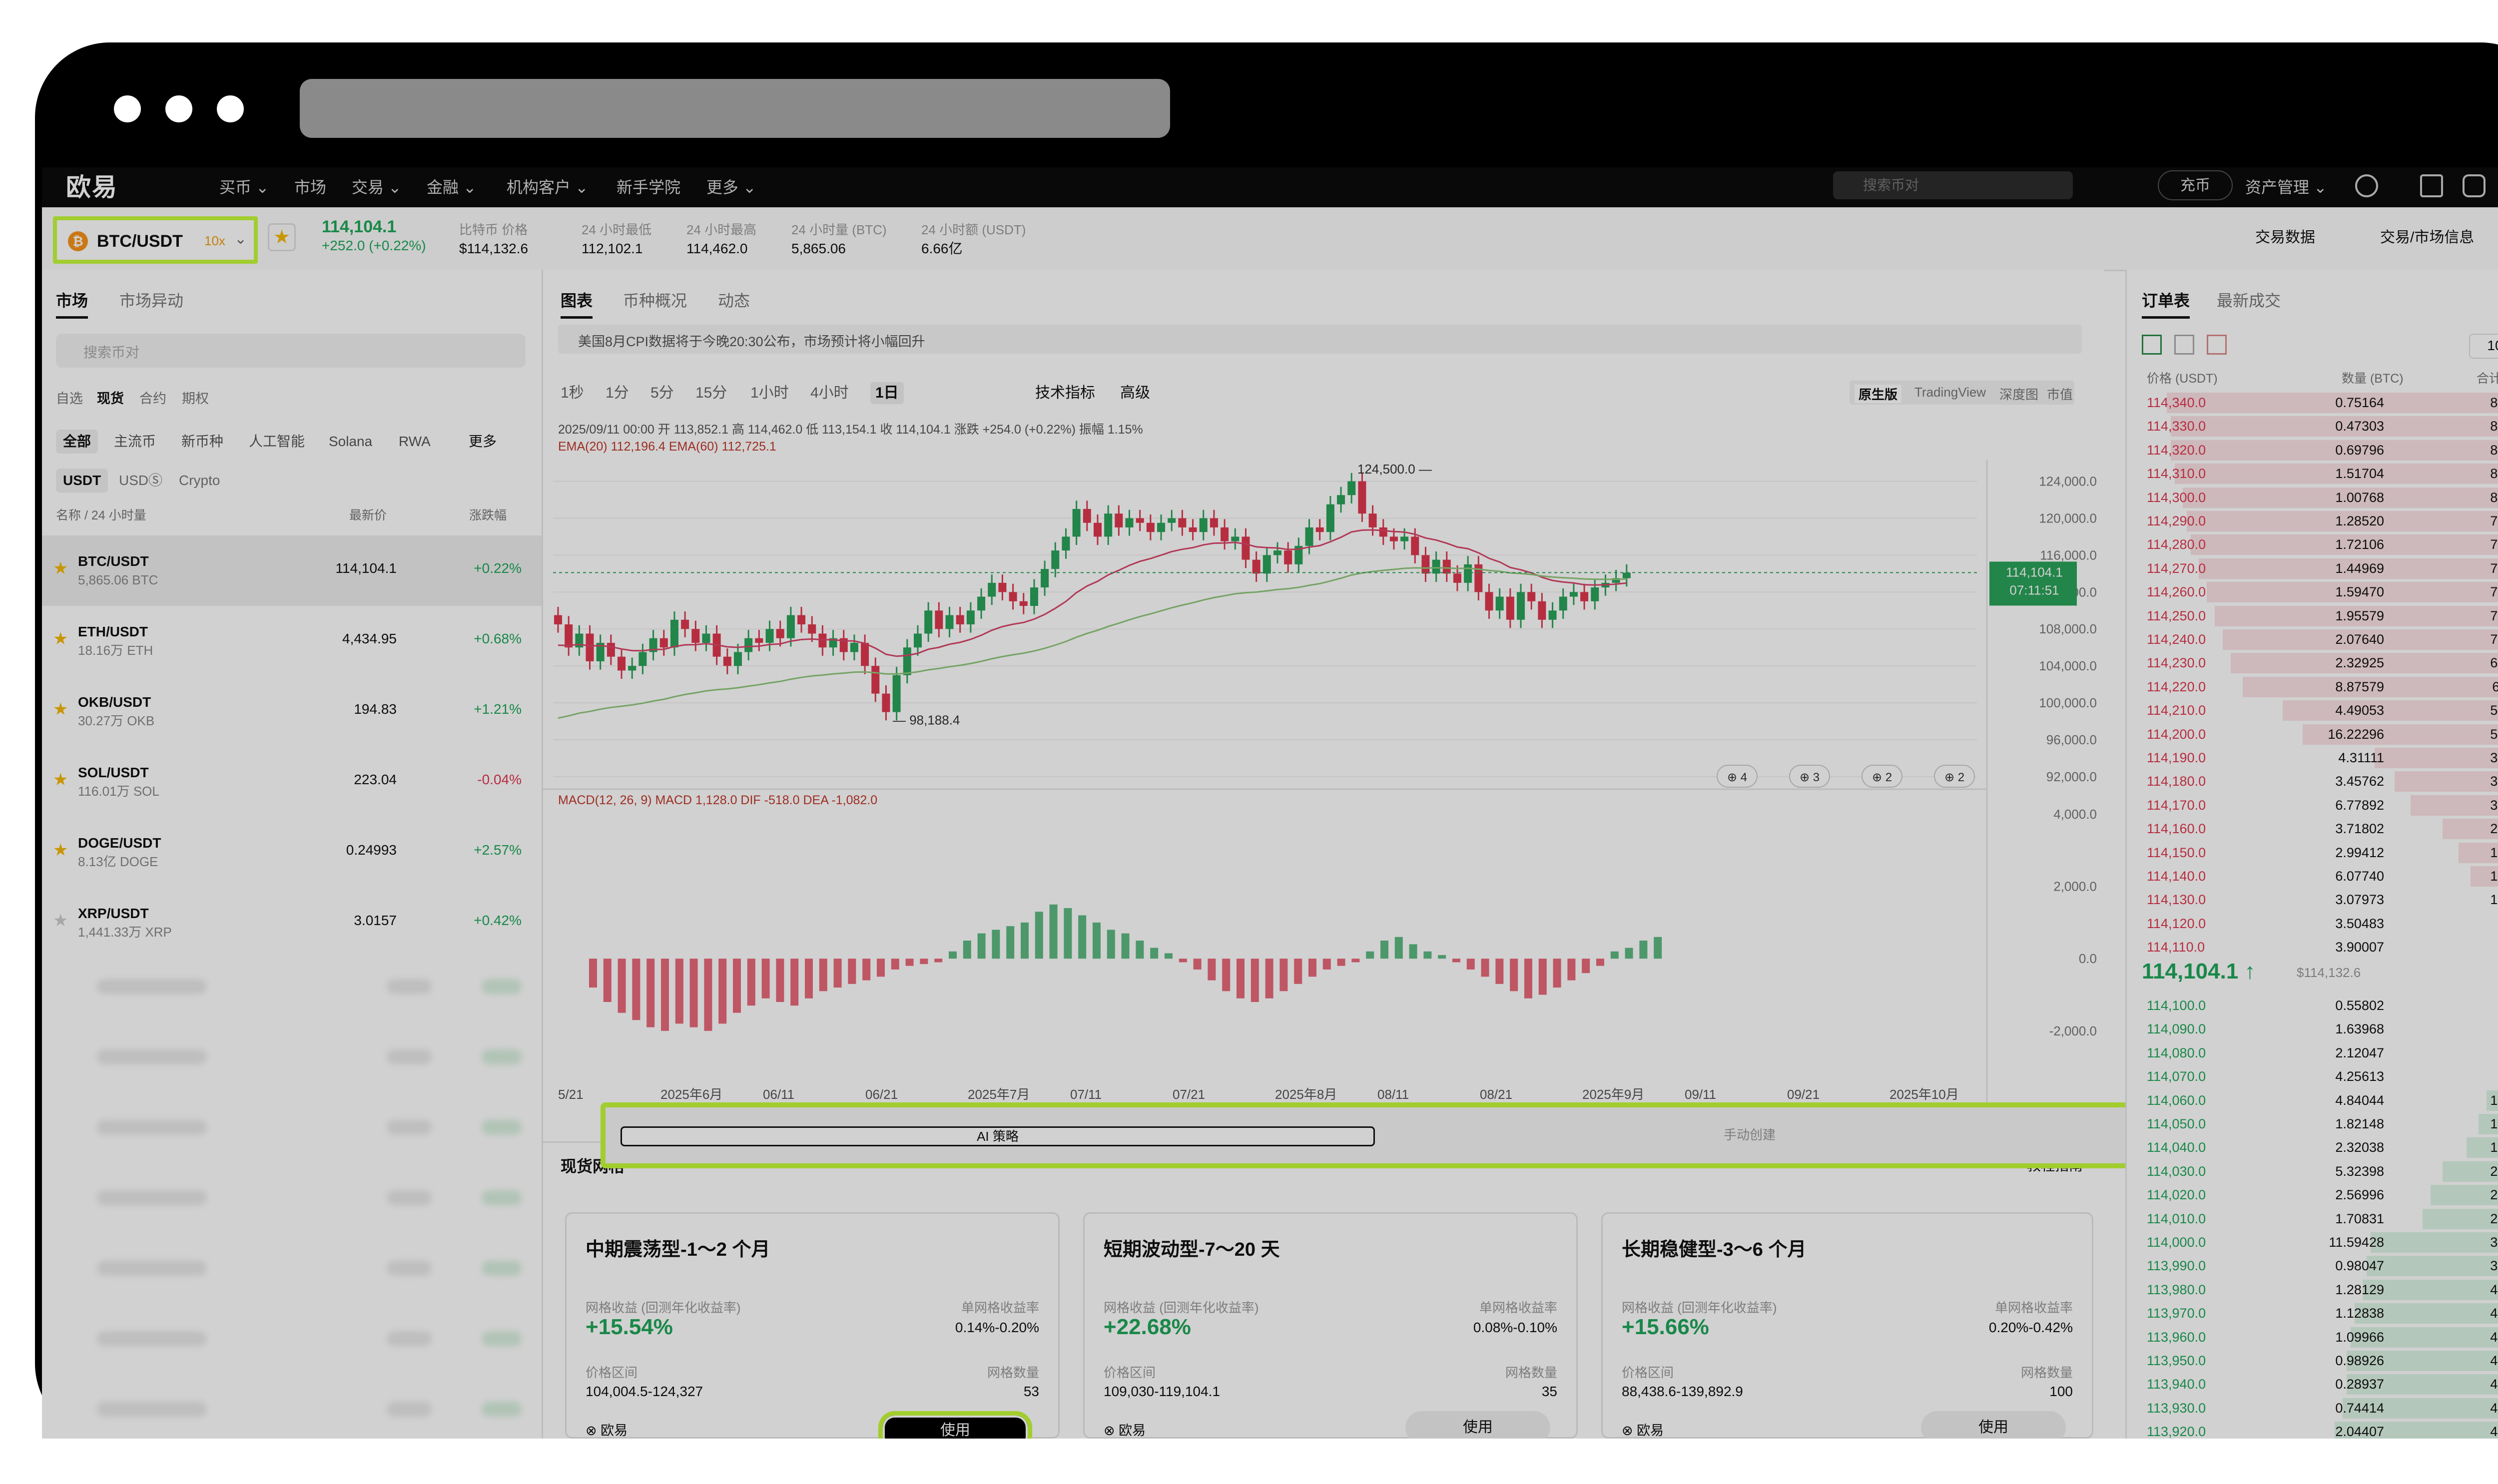  I want to click on orderbook-view-asks-icon, so click(2217, 345).